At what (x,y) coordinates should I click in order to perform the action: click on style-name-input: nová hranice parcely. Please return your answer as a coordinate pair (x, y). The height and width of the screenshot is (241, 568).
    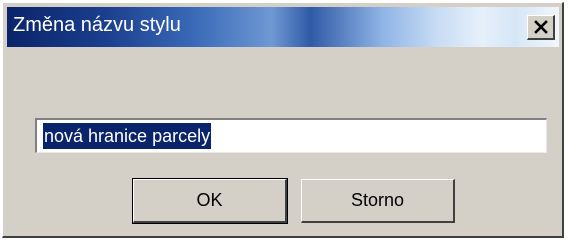
    Looking at the image, I should click on (291, 135).